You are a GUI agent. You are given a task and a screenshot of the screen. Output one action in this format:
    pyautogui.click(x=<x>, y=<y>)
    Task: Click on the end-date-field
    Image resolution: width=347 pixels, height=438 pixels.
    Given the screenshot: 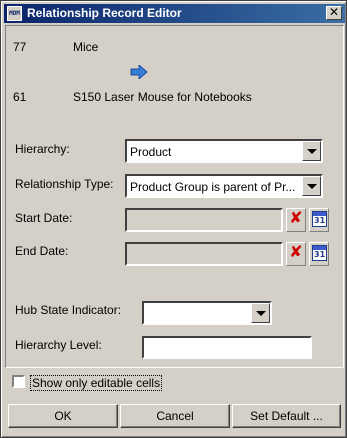 What is the action you would take?
    pyautogui.click(x=204, y=254)
    